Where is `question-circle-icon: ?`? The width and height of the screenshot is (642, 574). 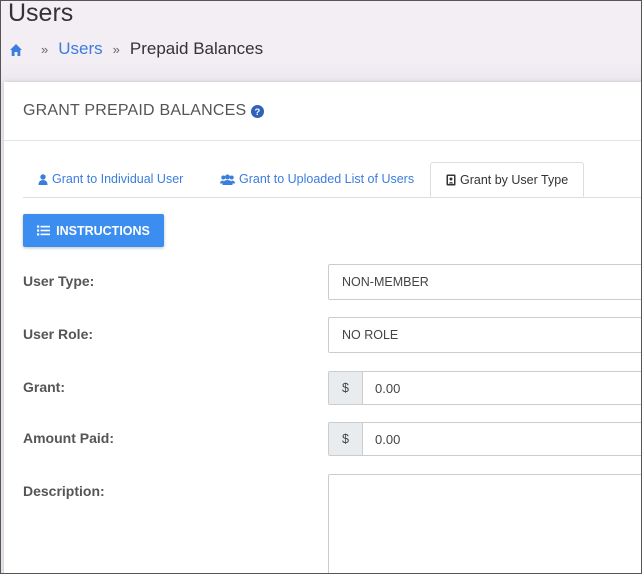
question-circle-icon: ? is located at coordinates (258, 111).